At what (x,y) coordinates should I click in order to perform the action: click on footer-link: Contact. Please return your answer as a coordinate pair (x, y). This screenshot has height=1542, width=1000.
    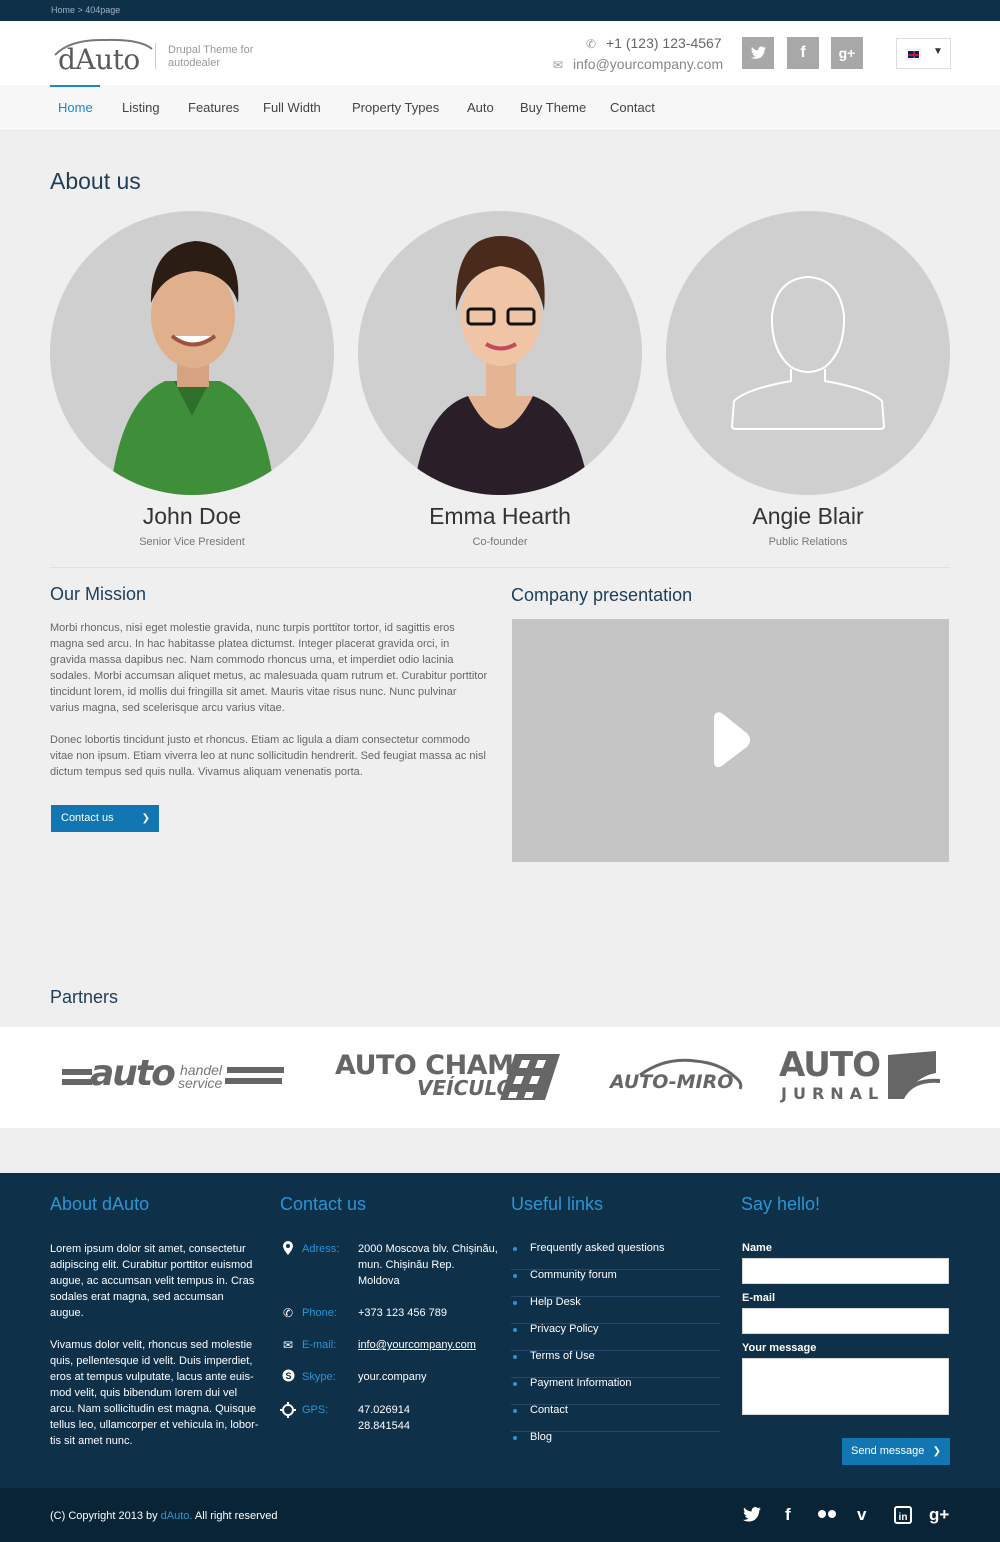
    Looking at the image, I should click on (615, 1418).